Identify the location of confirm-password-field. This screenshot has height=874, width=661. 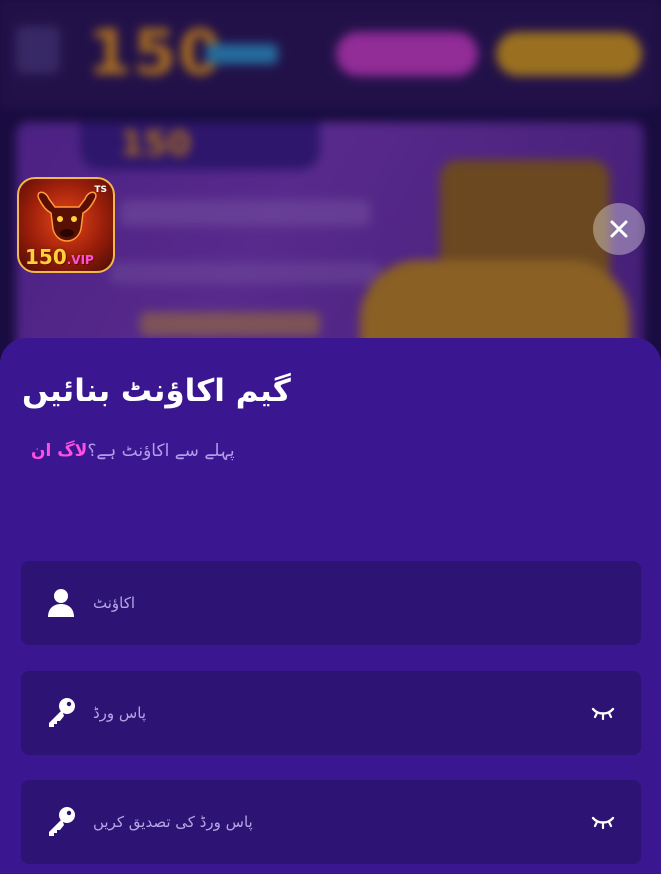
(331, 822).